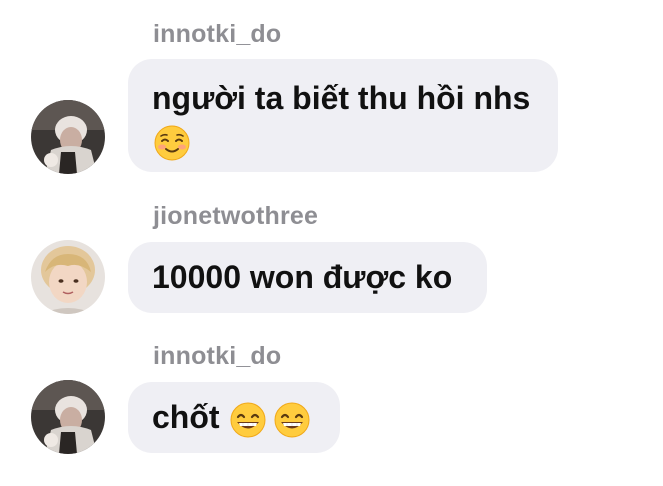  What do you see at coordinates (68, 417) in the screenshot?
I see `avatar` at bounding box center [68, 417].